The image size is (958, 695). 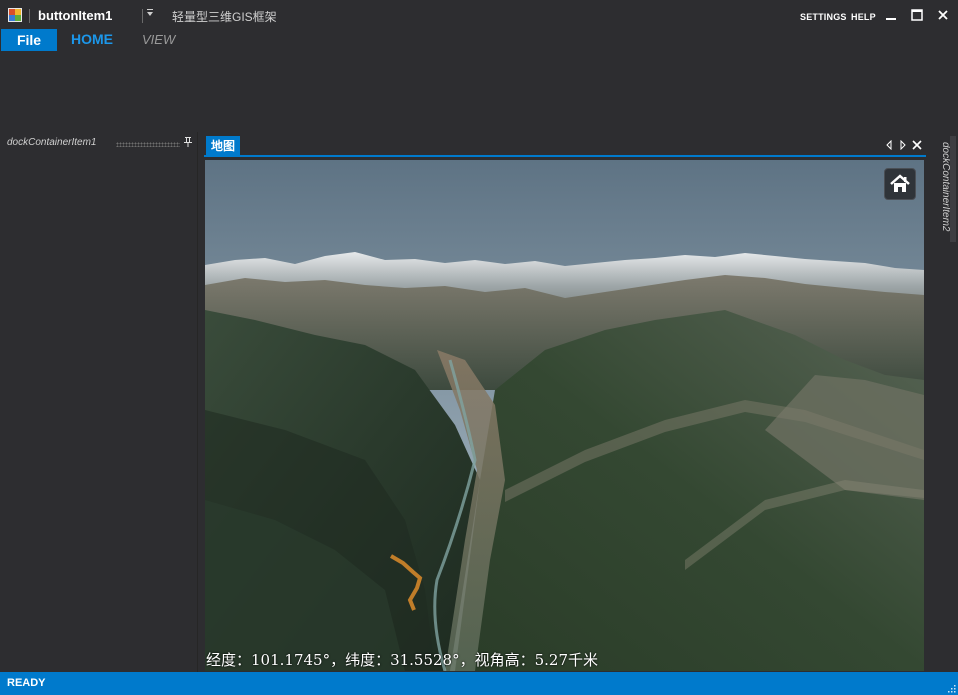 What do you see at coordinates (823, 17) in the screenshot?
I see `settings-button: SETTINGS` at bounding box center [823, 17].